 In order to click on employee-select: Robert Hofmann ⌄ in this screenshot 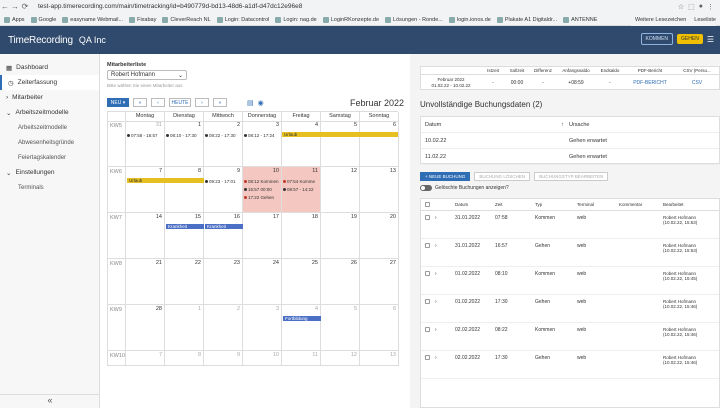, I will do `click(147, 75)`.